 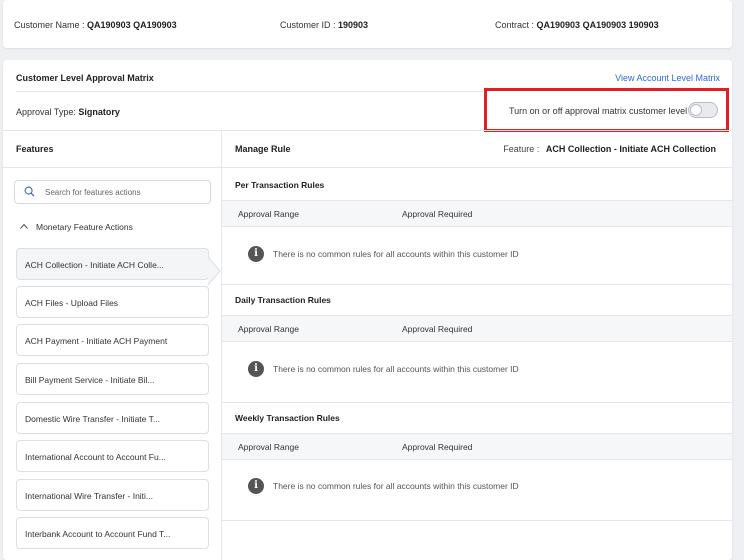 What do you see at coordinates (280, 185) in the screenshot?
I see `per-transaction-rules-title: Per Transaction Rules` at bounding box center [280, 185].